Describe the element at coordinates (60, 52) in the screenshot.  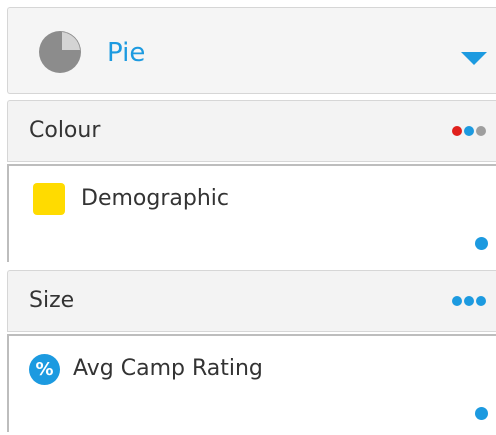
I see `pie-chart-icon` at that location.